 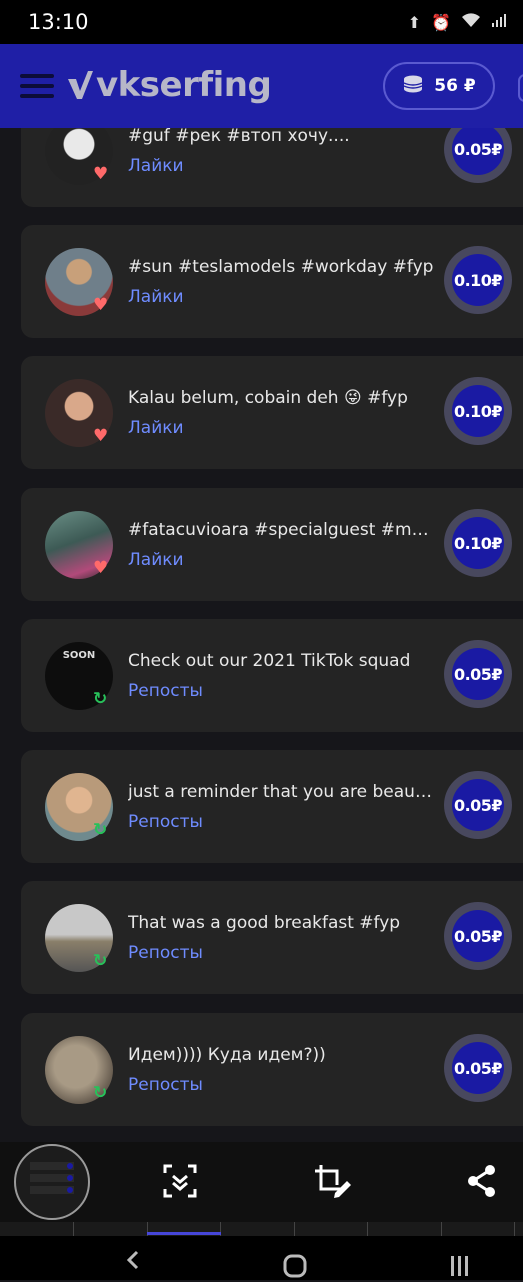 I want to click on screenshot-thumbnail, so click(x=52, y=1182).